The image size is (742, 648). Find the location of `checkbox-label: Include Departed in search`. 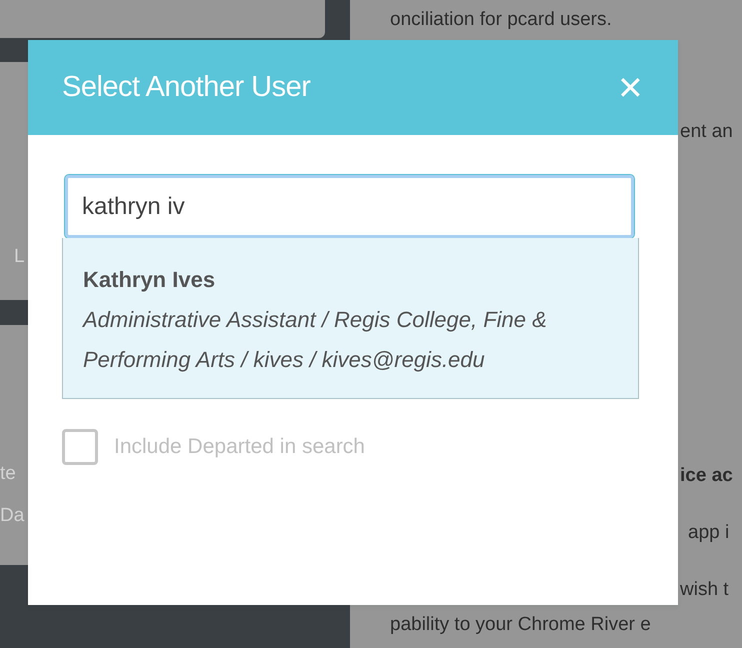

checkbox-label: Include Departed in search is located at coordinates (239, 447).